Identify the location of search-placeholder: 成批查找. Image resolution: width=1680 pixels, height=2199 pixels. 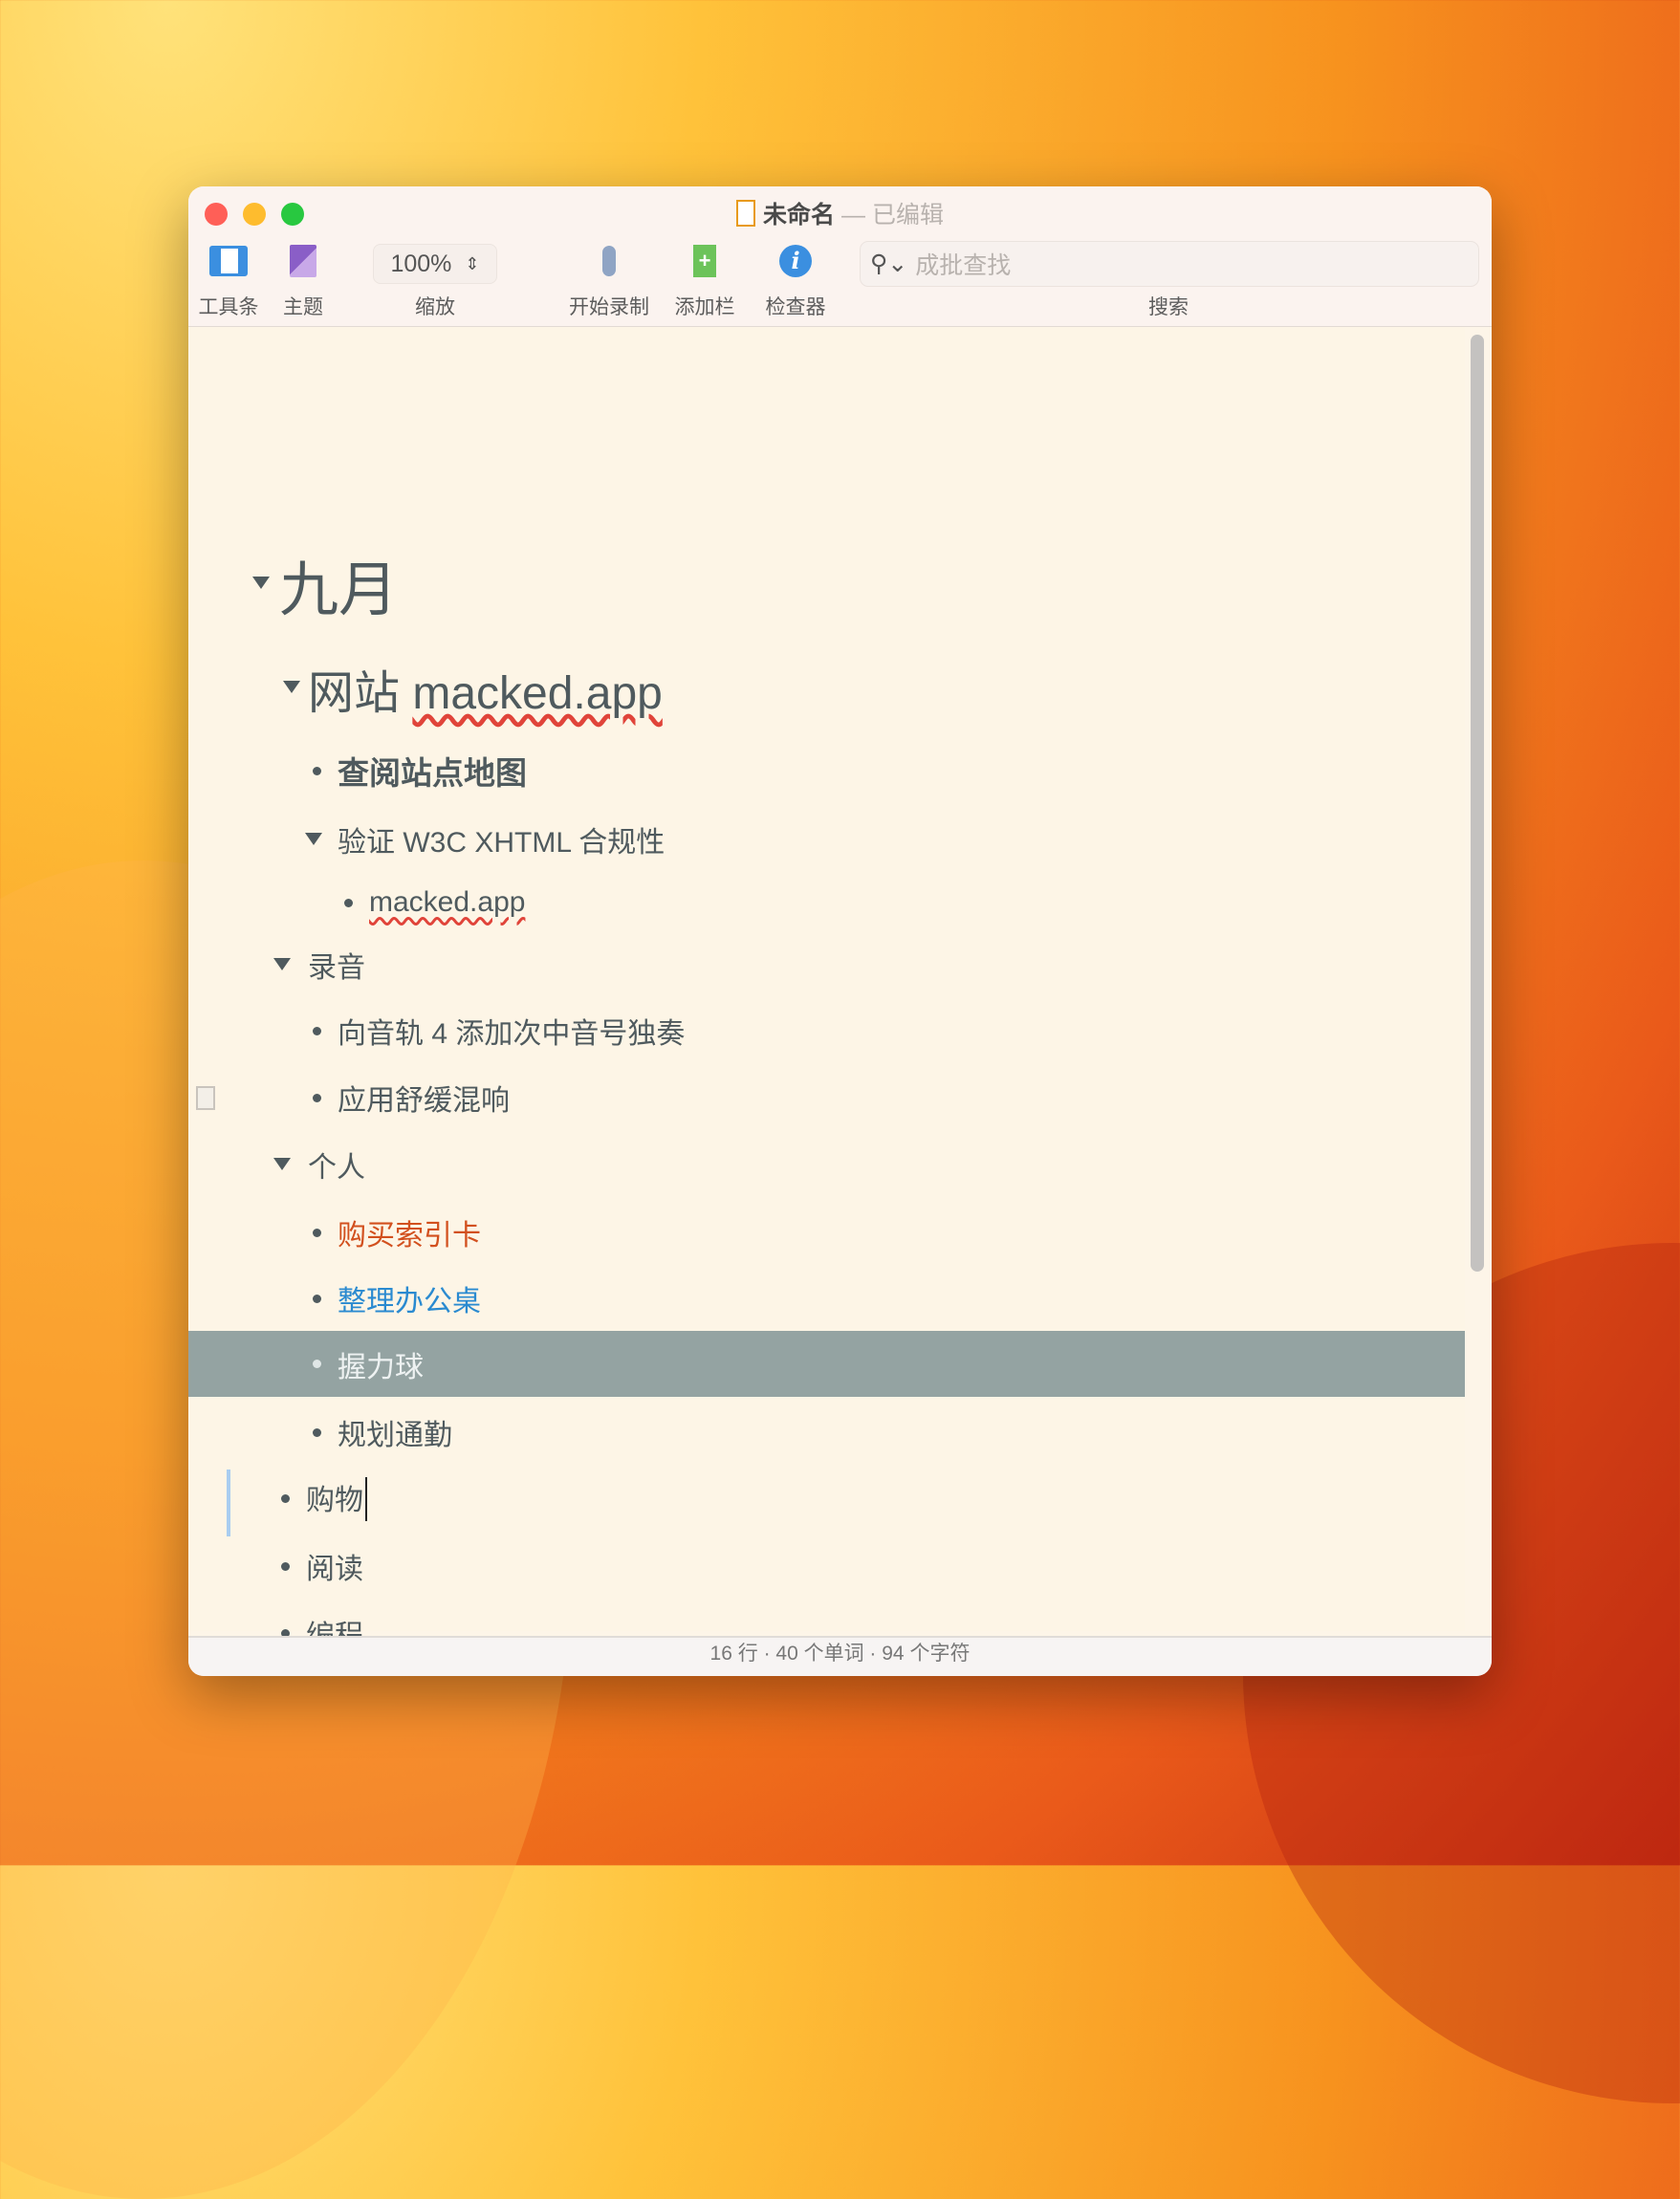
(964, 265).